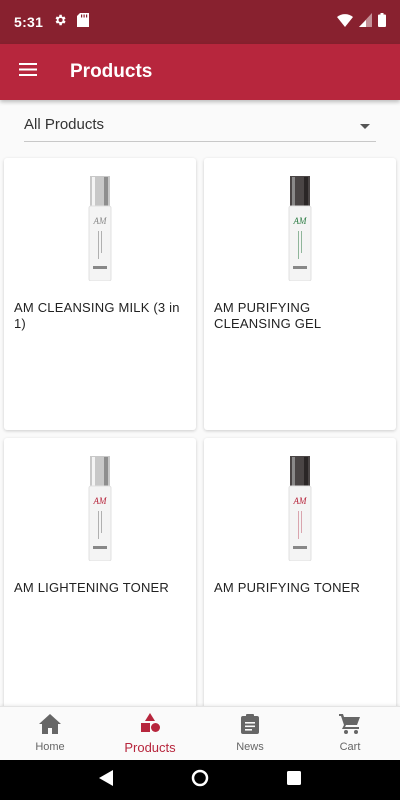  What do you see at coordinates (83, 22) in the screenshot?
I see `sd-card-icon` at bounding box center [83, 22].